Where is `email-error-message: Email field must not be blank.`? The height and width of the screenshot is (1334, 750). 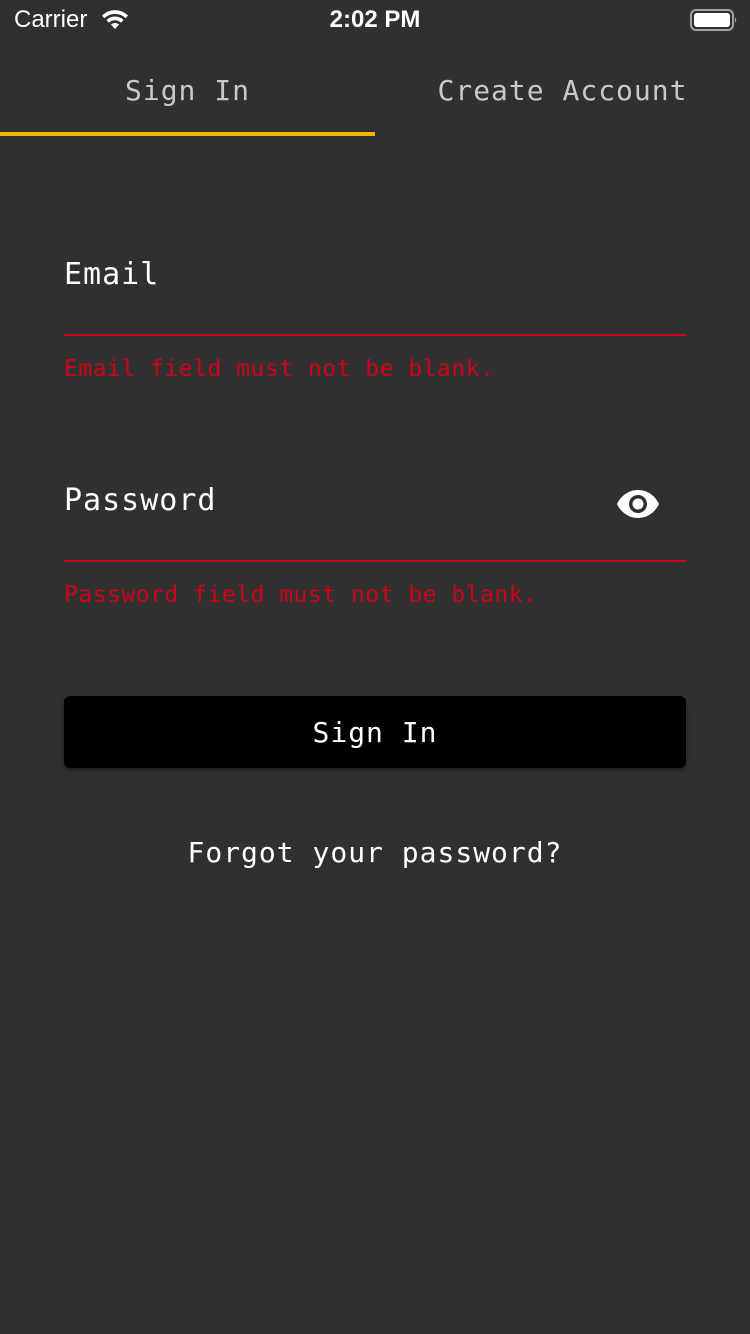 email-error-message: Email field must not be blank. is located at coordinates (279, 369).